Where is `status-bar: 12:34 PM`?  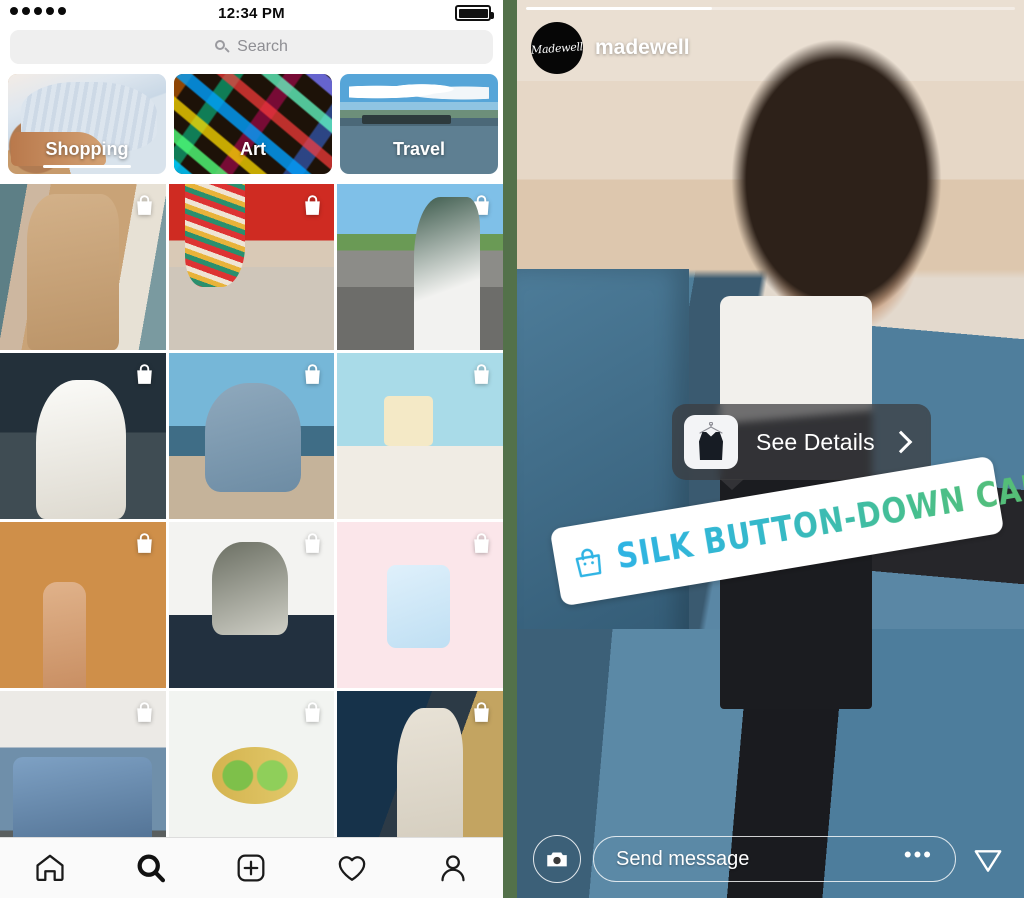
status-bar: 12:34 PM is located at coordinates (251, 13).